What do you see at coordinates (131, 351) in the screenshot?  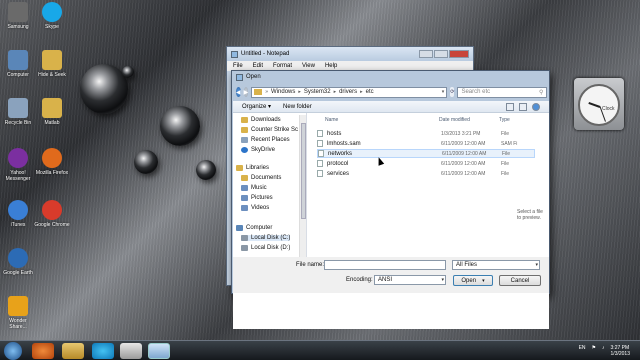 I see `taskbar-app` at bounding box center [131, 351].